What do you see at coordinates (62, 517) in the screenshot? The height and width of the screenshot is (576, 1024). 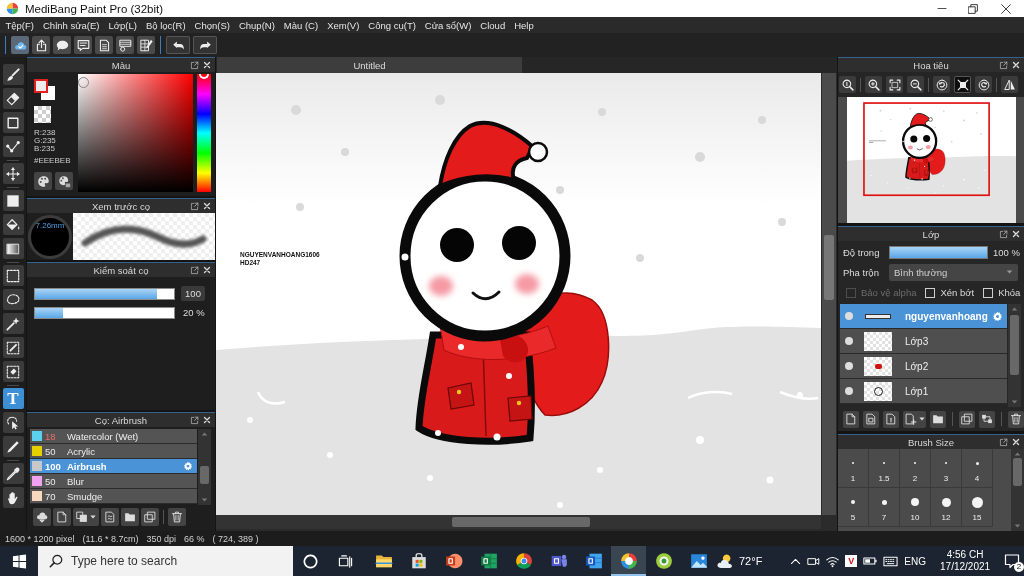 I see `new-document-button` at bounding box center [62, 517].